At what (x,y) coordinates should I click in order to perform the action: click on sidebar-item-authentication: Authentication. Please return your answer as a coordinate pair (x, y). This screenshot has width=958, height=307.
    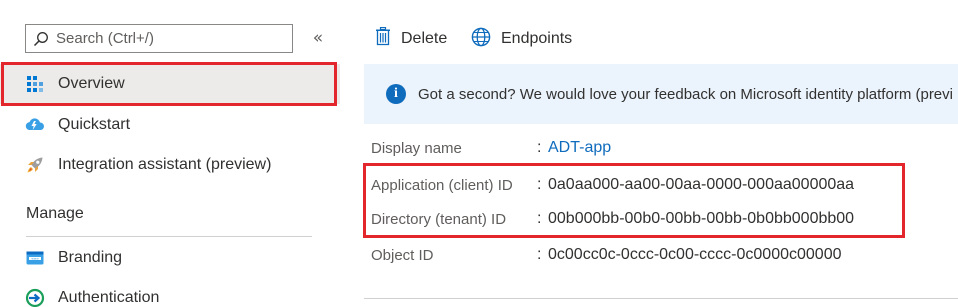
    Looking at the image, I should click on (170, 292).